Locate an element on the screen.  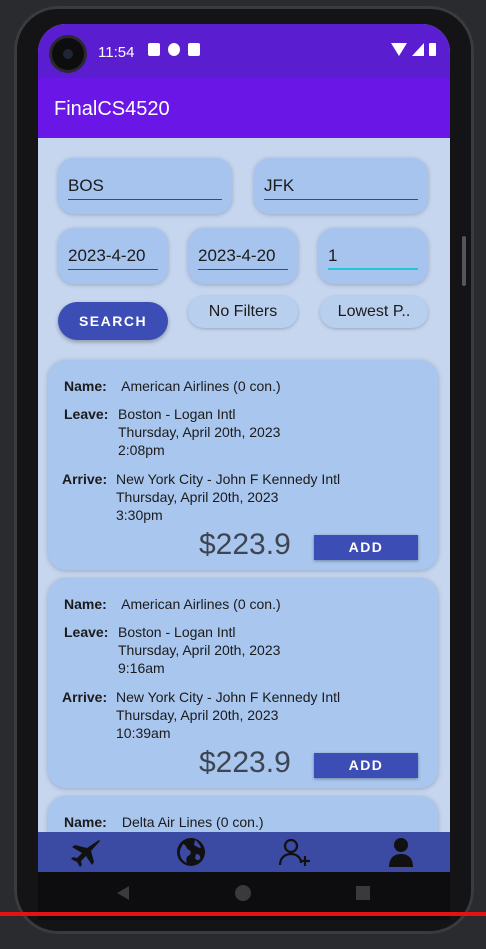
arrive-time: 3:30pm is located at coordinates (139, 515).